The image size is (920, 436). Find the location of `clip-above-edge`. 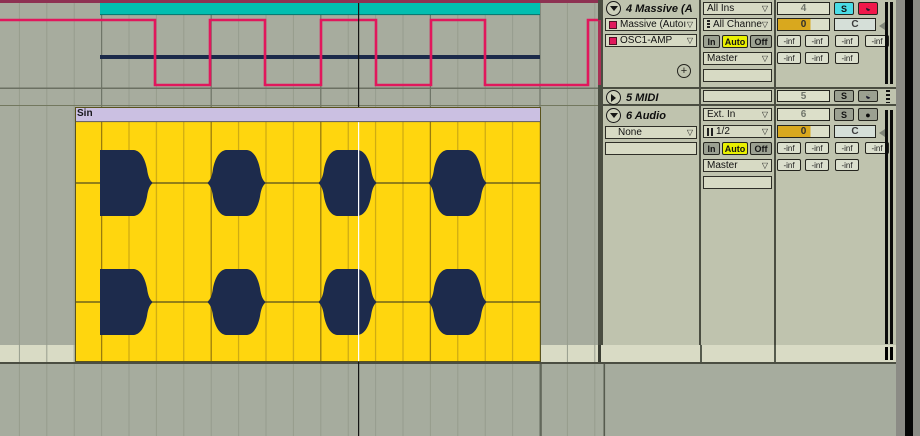

clip-above-edge is located at coordinates (299, 1).